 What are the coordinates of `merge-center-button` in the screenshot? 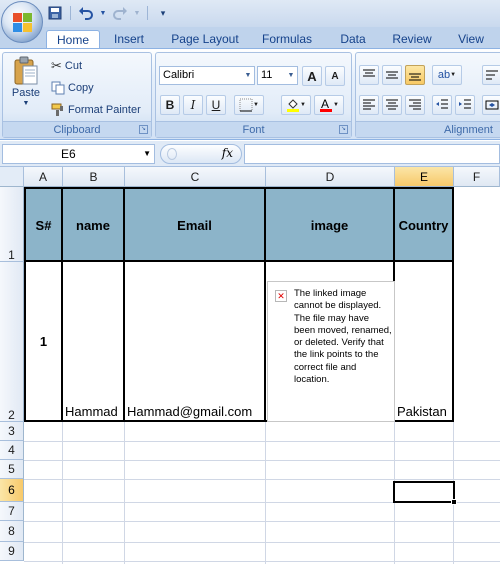 It's located at (491, 105).